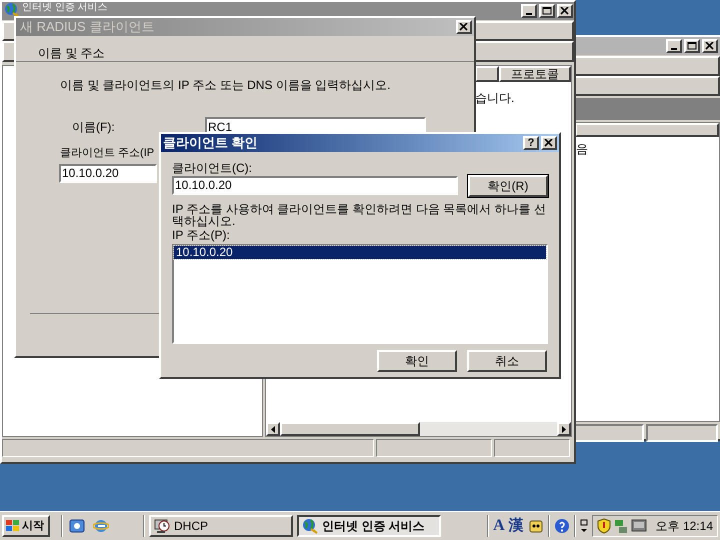  What do you see at coordinates (71, 53) in the screenshot?
I see `section-title: 이름 및 주소` at bounding box center [71, 53].